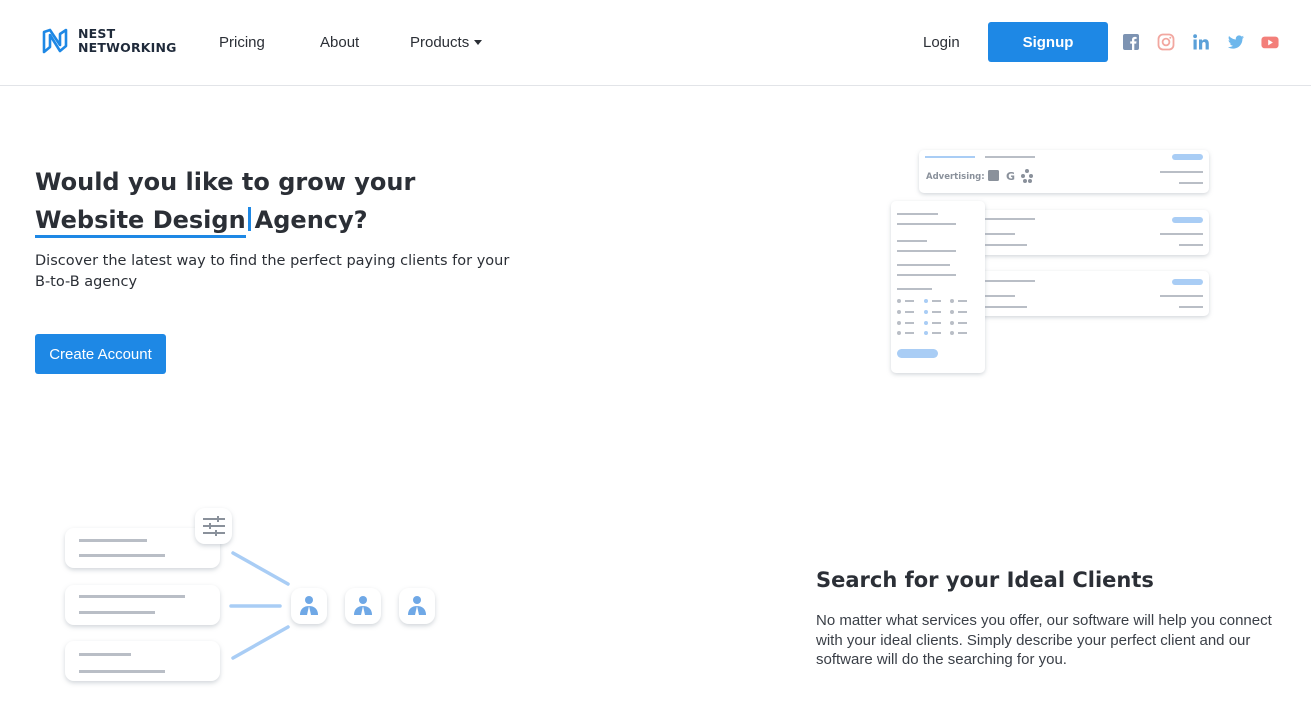 The image size is (1311, 726). Describe the element at coordinates (242, 42) in the screenshot. I see `nav-pricing: Pricing` at that location.